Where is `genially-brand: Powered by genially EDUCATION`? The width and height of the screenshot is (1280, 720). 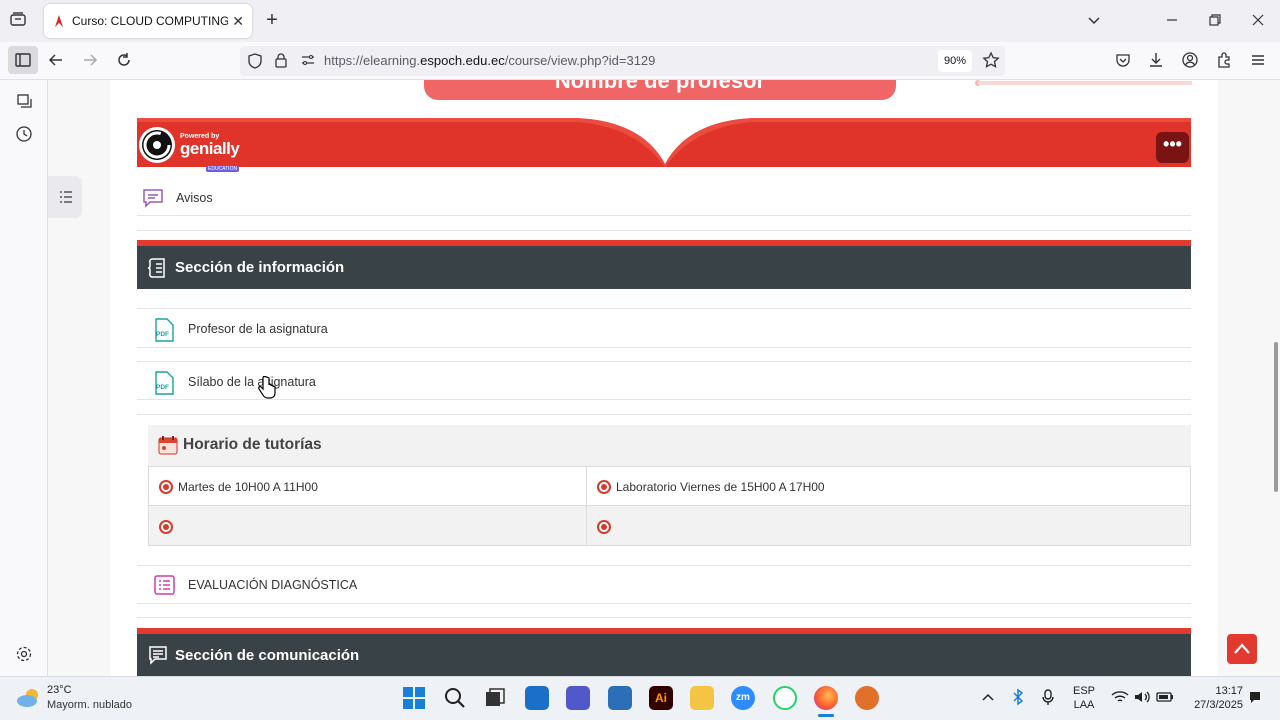
genially-brand: Powered by genially EDUCATION is located at coordinates (210, 154).